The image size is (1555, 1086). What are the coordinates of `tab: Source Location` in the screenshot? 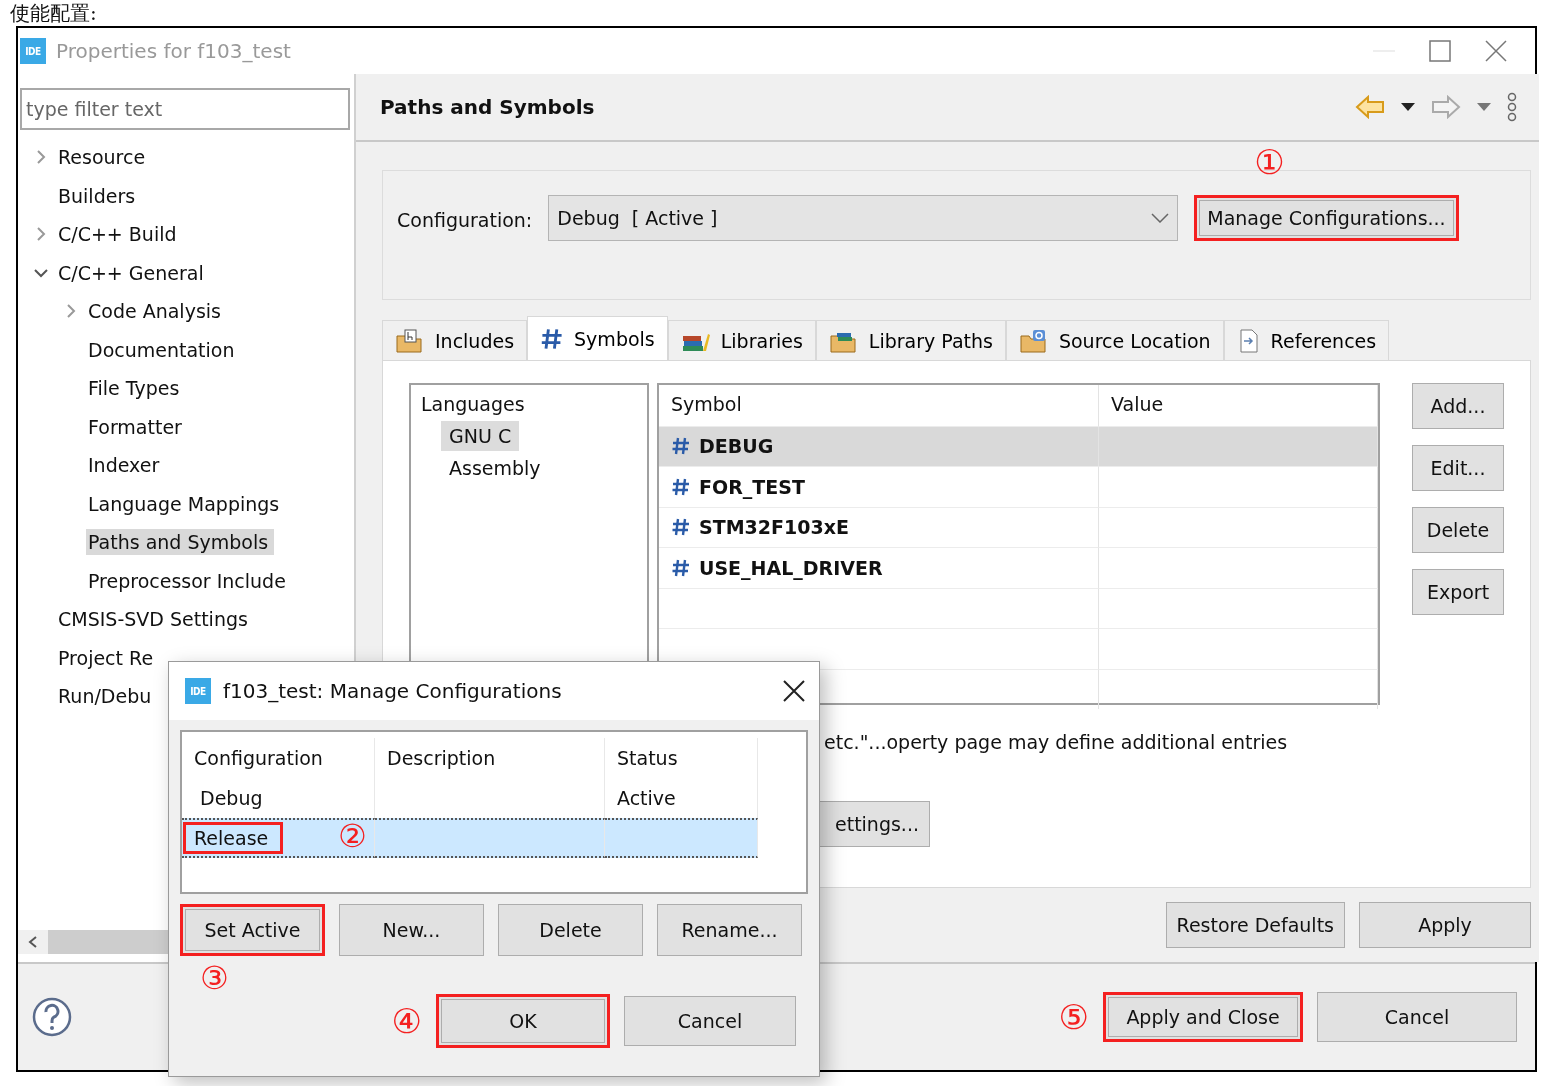 It's located at (1114, 340).